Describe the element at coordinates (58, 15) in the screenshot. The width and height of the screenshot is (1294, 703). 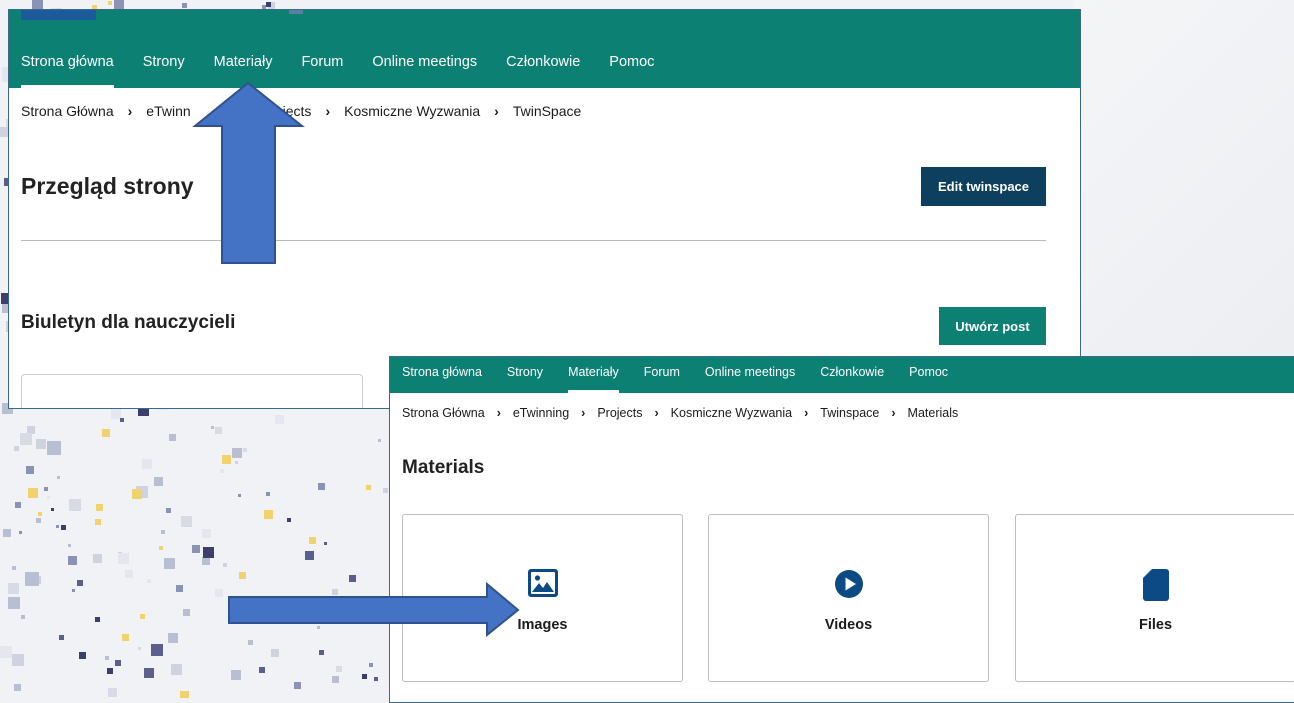
I see `logo-strip` at that location.